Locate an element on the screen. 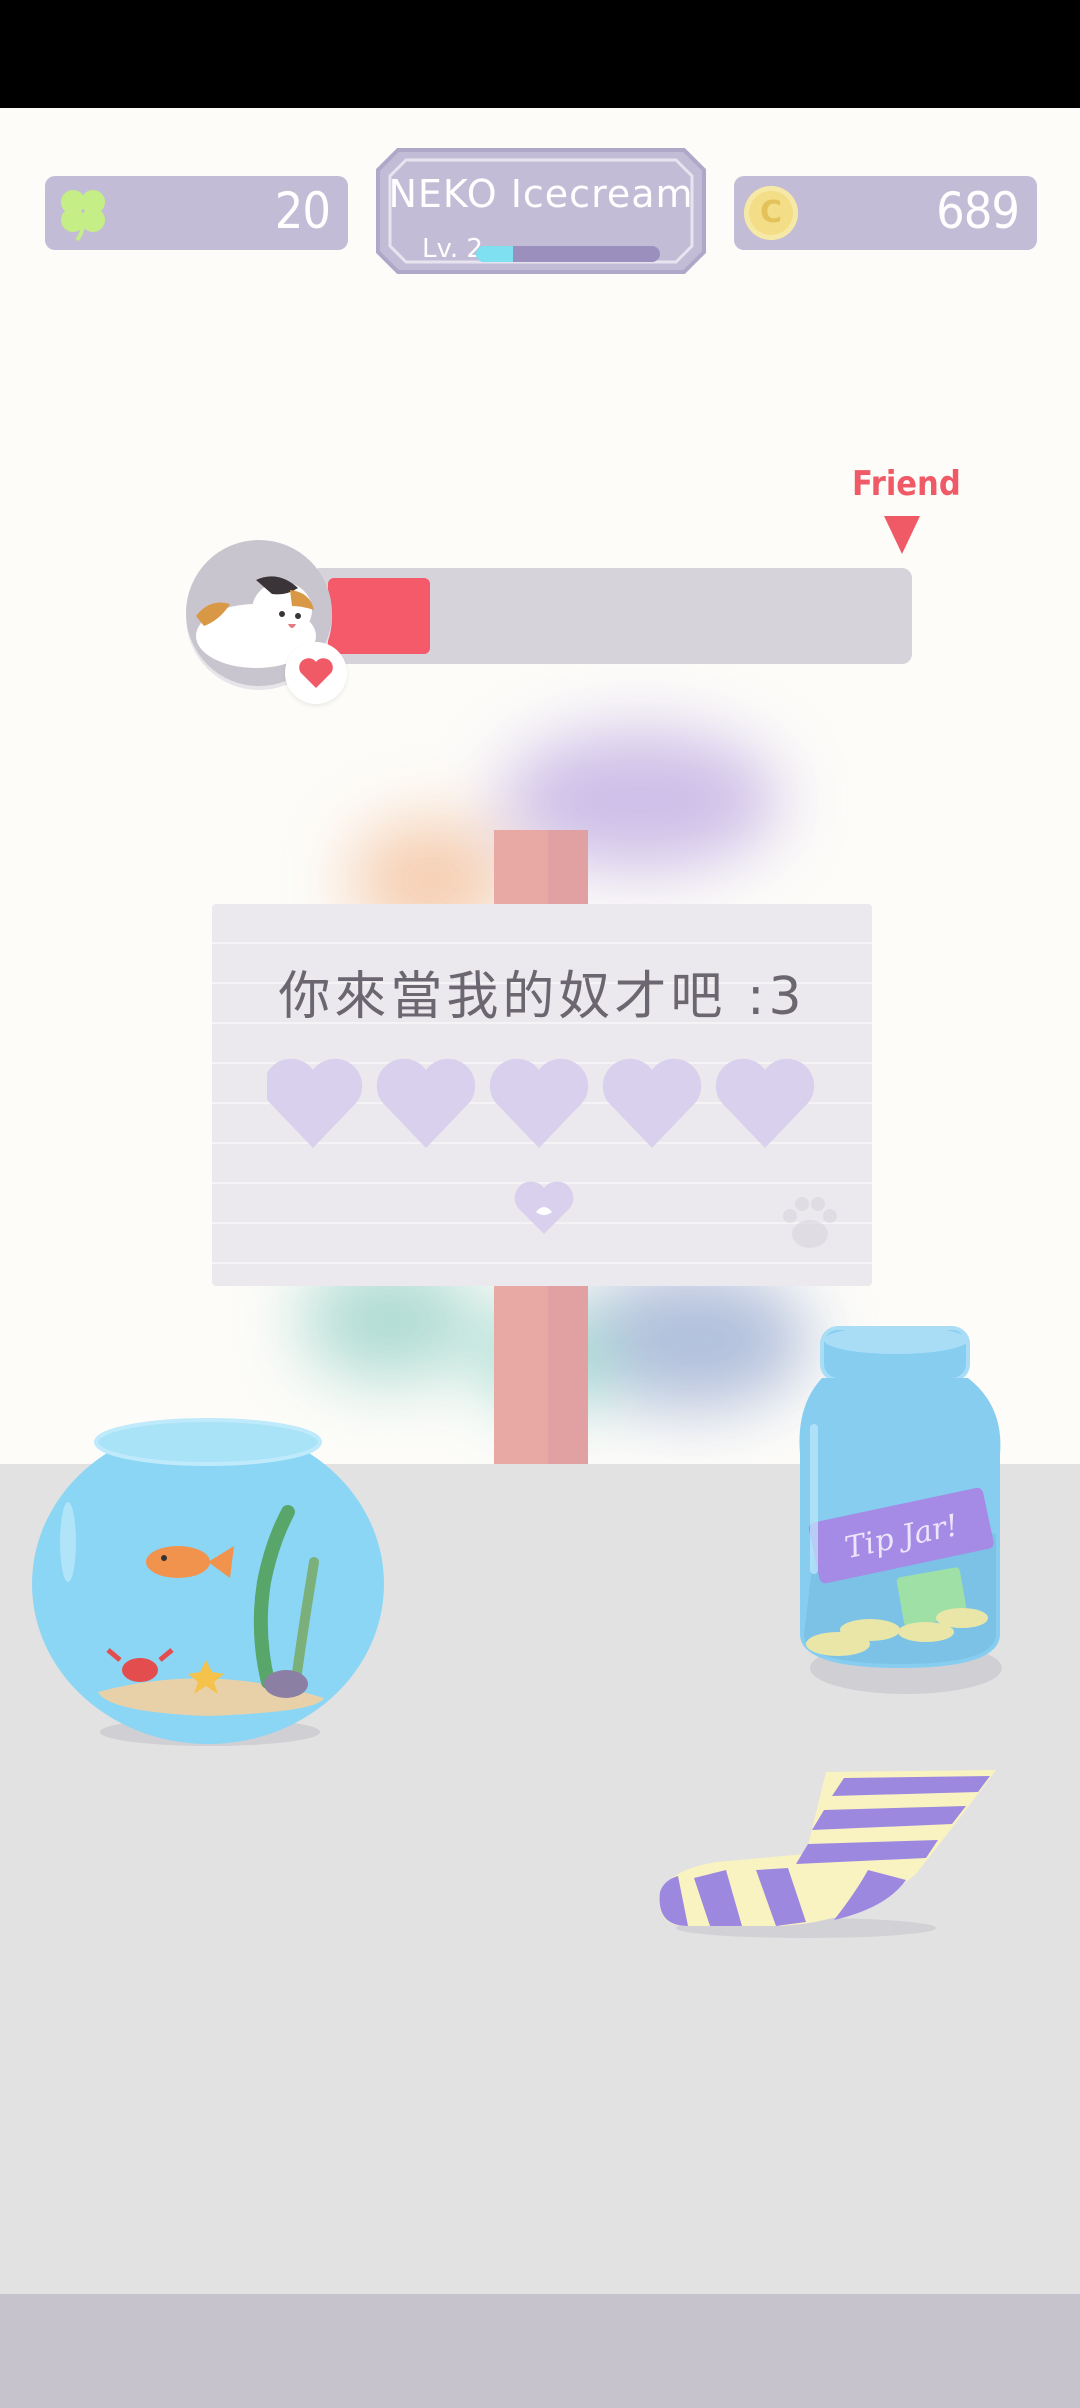  heart-leaf-icon is located at coordinates (544, 1207).